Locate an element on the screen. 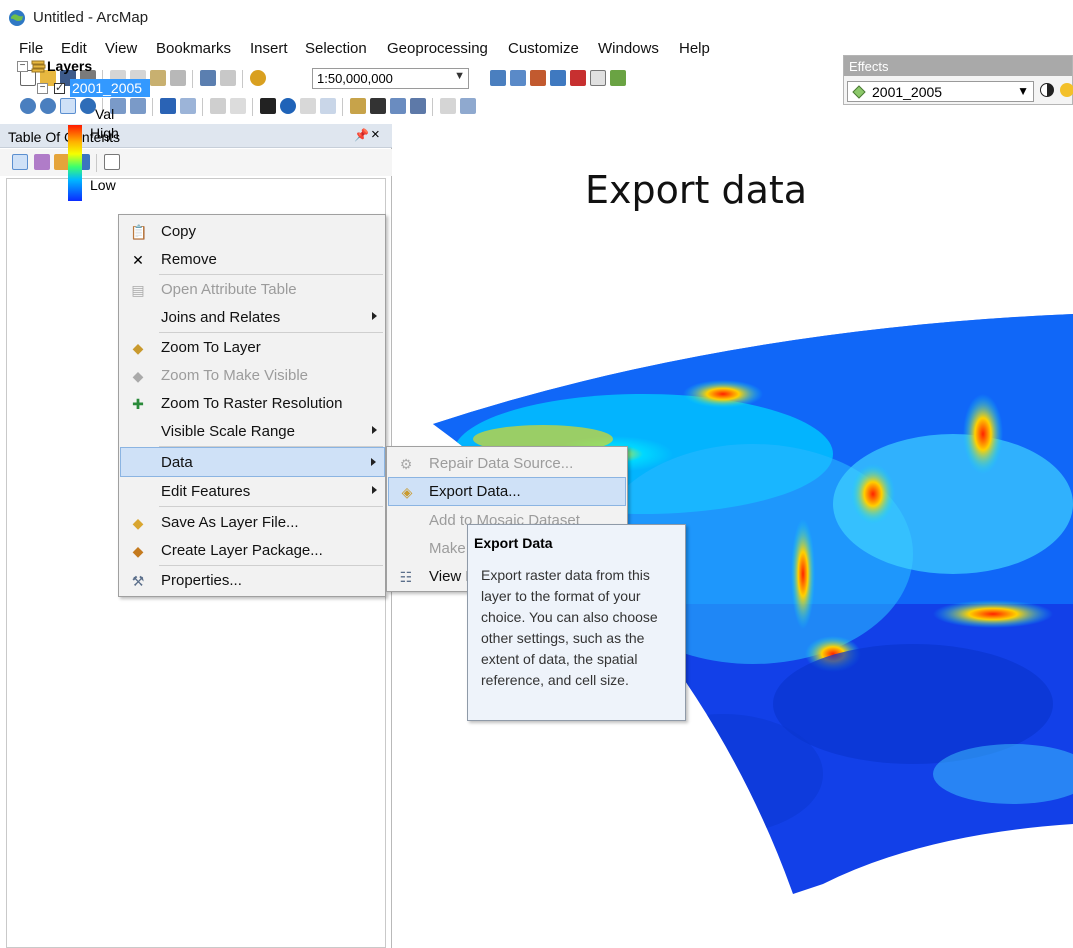  menu-item-label: Data is located at coordinates (177, 462).